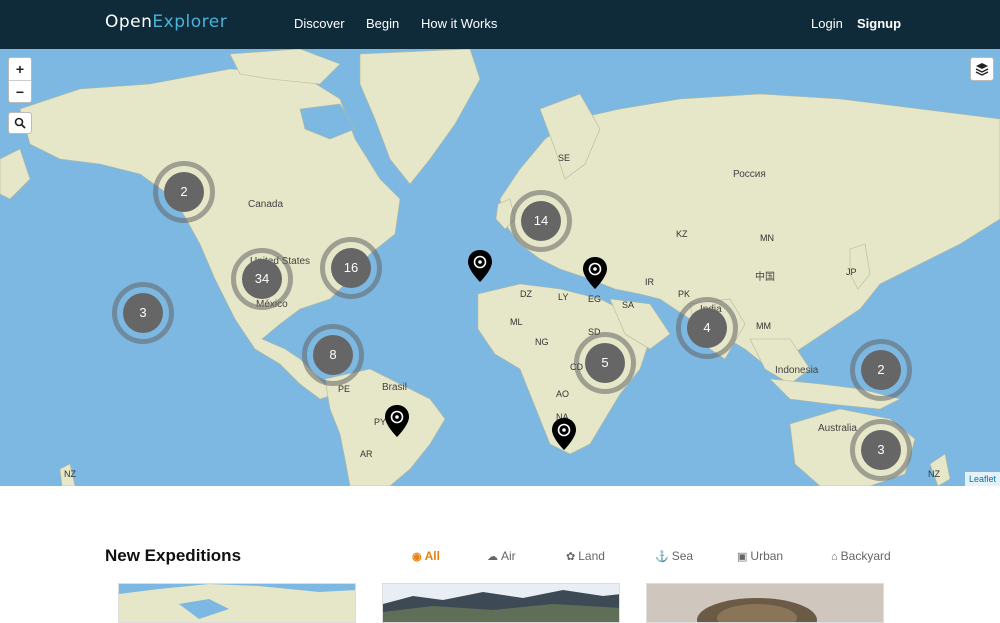 This screenshot has height=623, width=1000. I want to click on filter-label: Land, so click(591, 556).